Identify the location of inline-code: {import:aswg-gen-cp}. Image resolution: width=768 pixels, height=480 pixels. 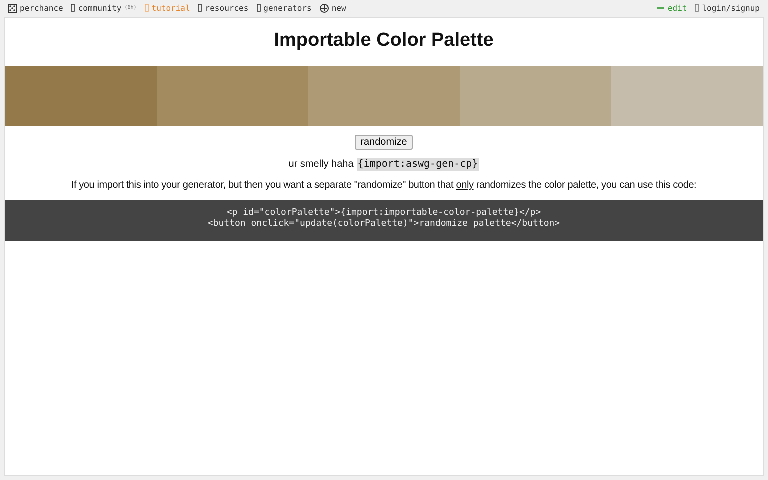
(418, 164).